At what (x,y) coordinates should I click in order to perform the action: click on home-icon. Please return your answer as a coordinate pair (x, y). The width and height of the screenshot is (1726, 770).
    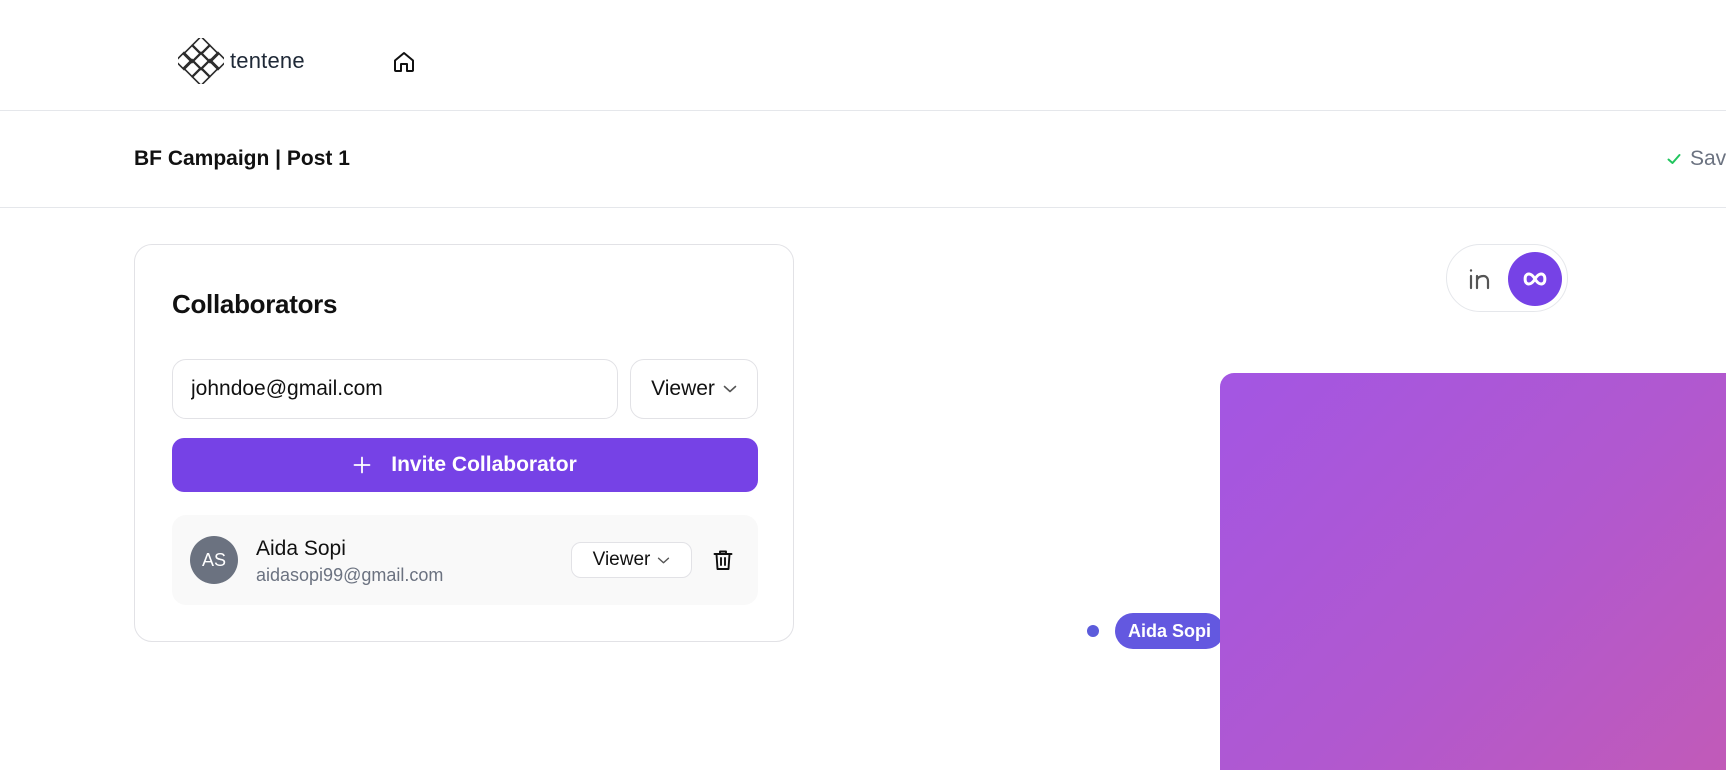
    Looking at the image, I should click on (404, 62).